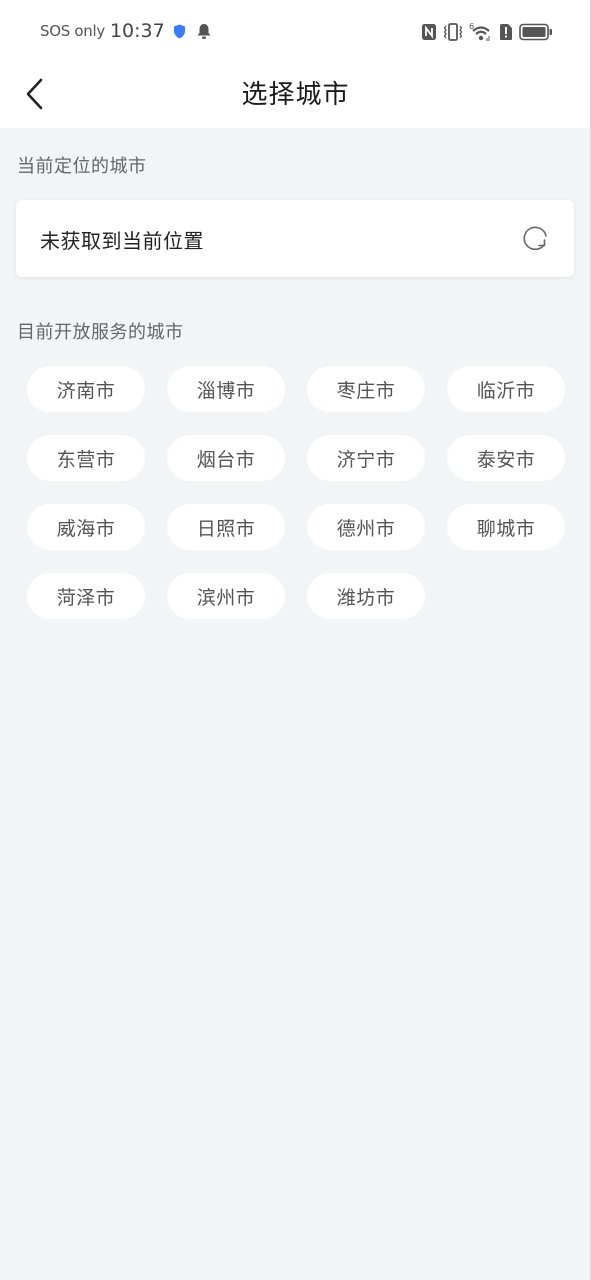 The width and height of the screenshot is (591, 1280). Describe the element at coordinates (506, 527) in the screenshot. I see `city-chip: 聊城市` at that location.